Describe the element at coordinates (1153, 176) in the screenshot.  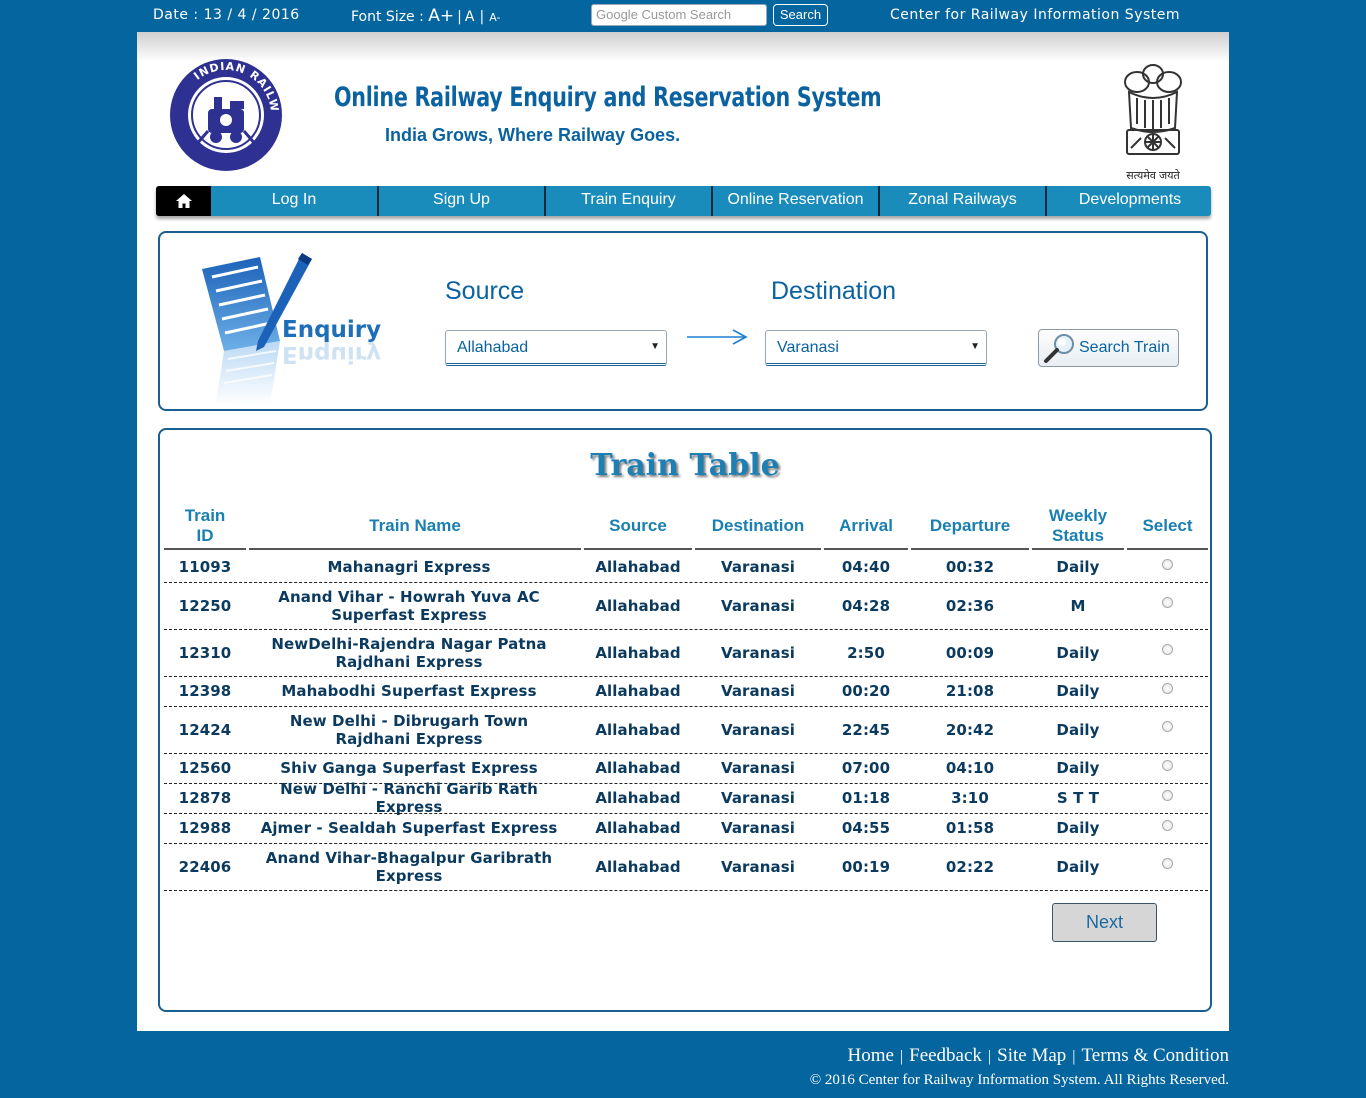
I see `emblem-motto: सत्यमेव जयते` at that location.